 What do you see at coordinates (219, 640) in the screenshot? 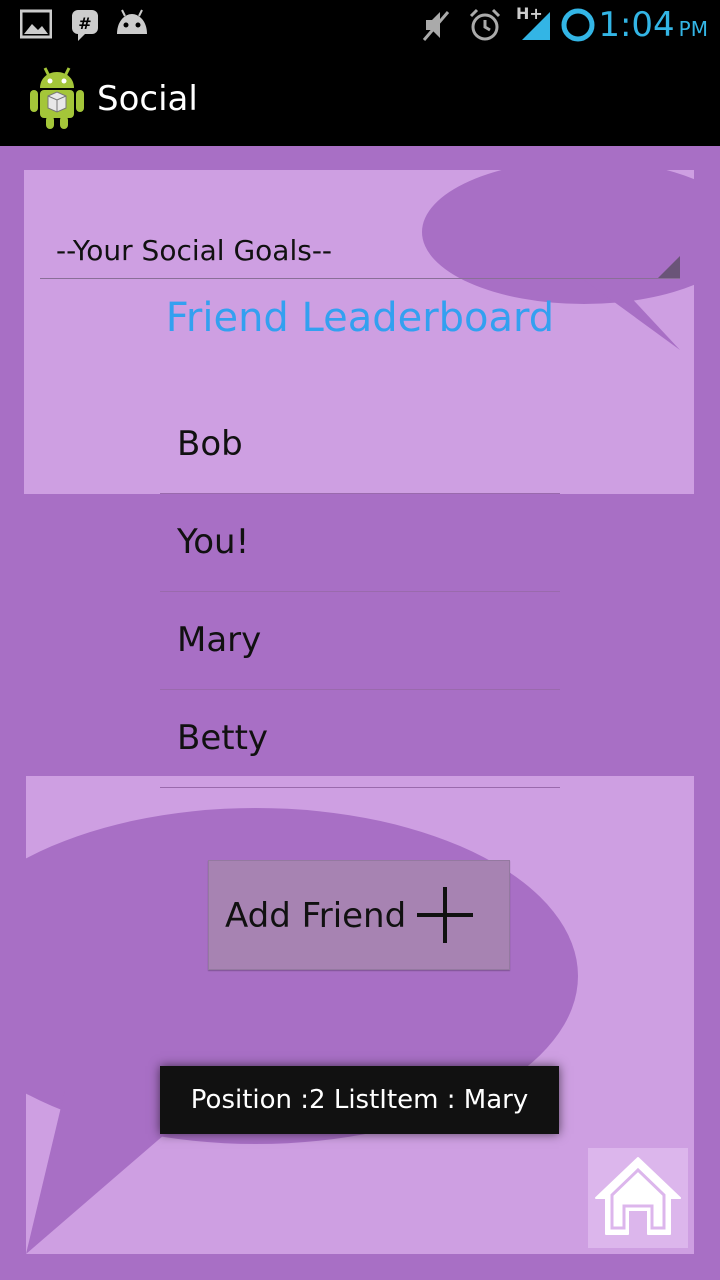
I see `friend-name: Mary` at bounding box center [219, 640].